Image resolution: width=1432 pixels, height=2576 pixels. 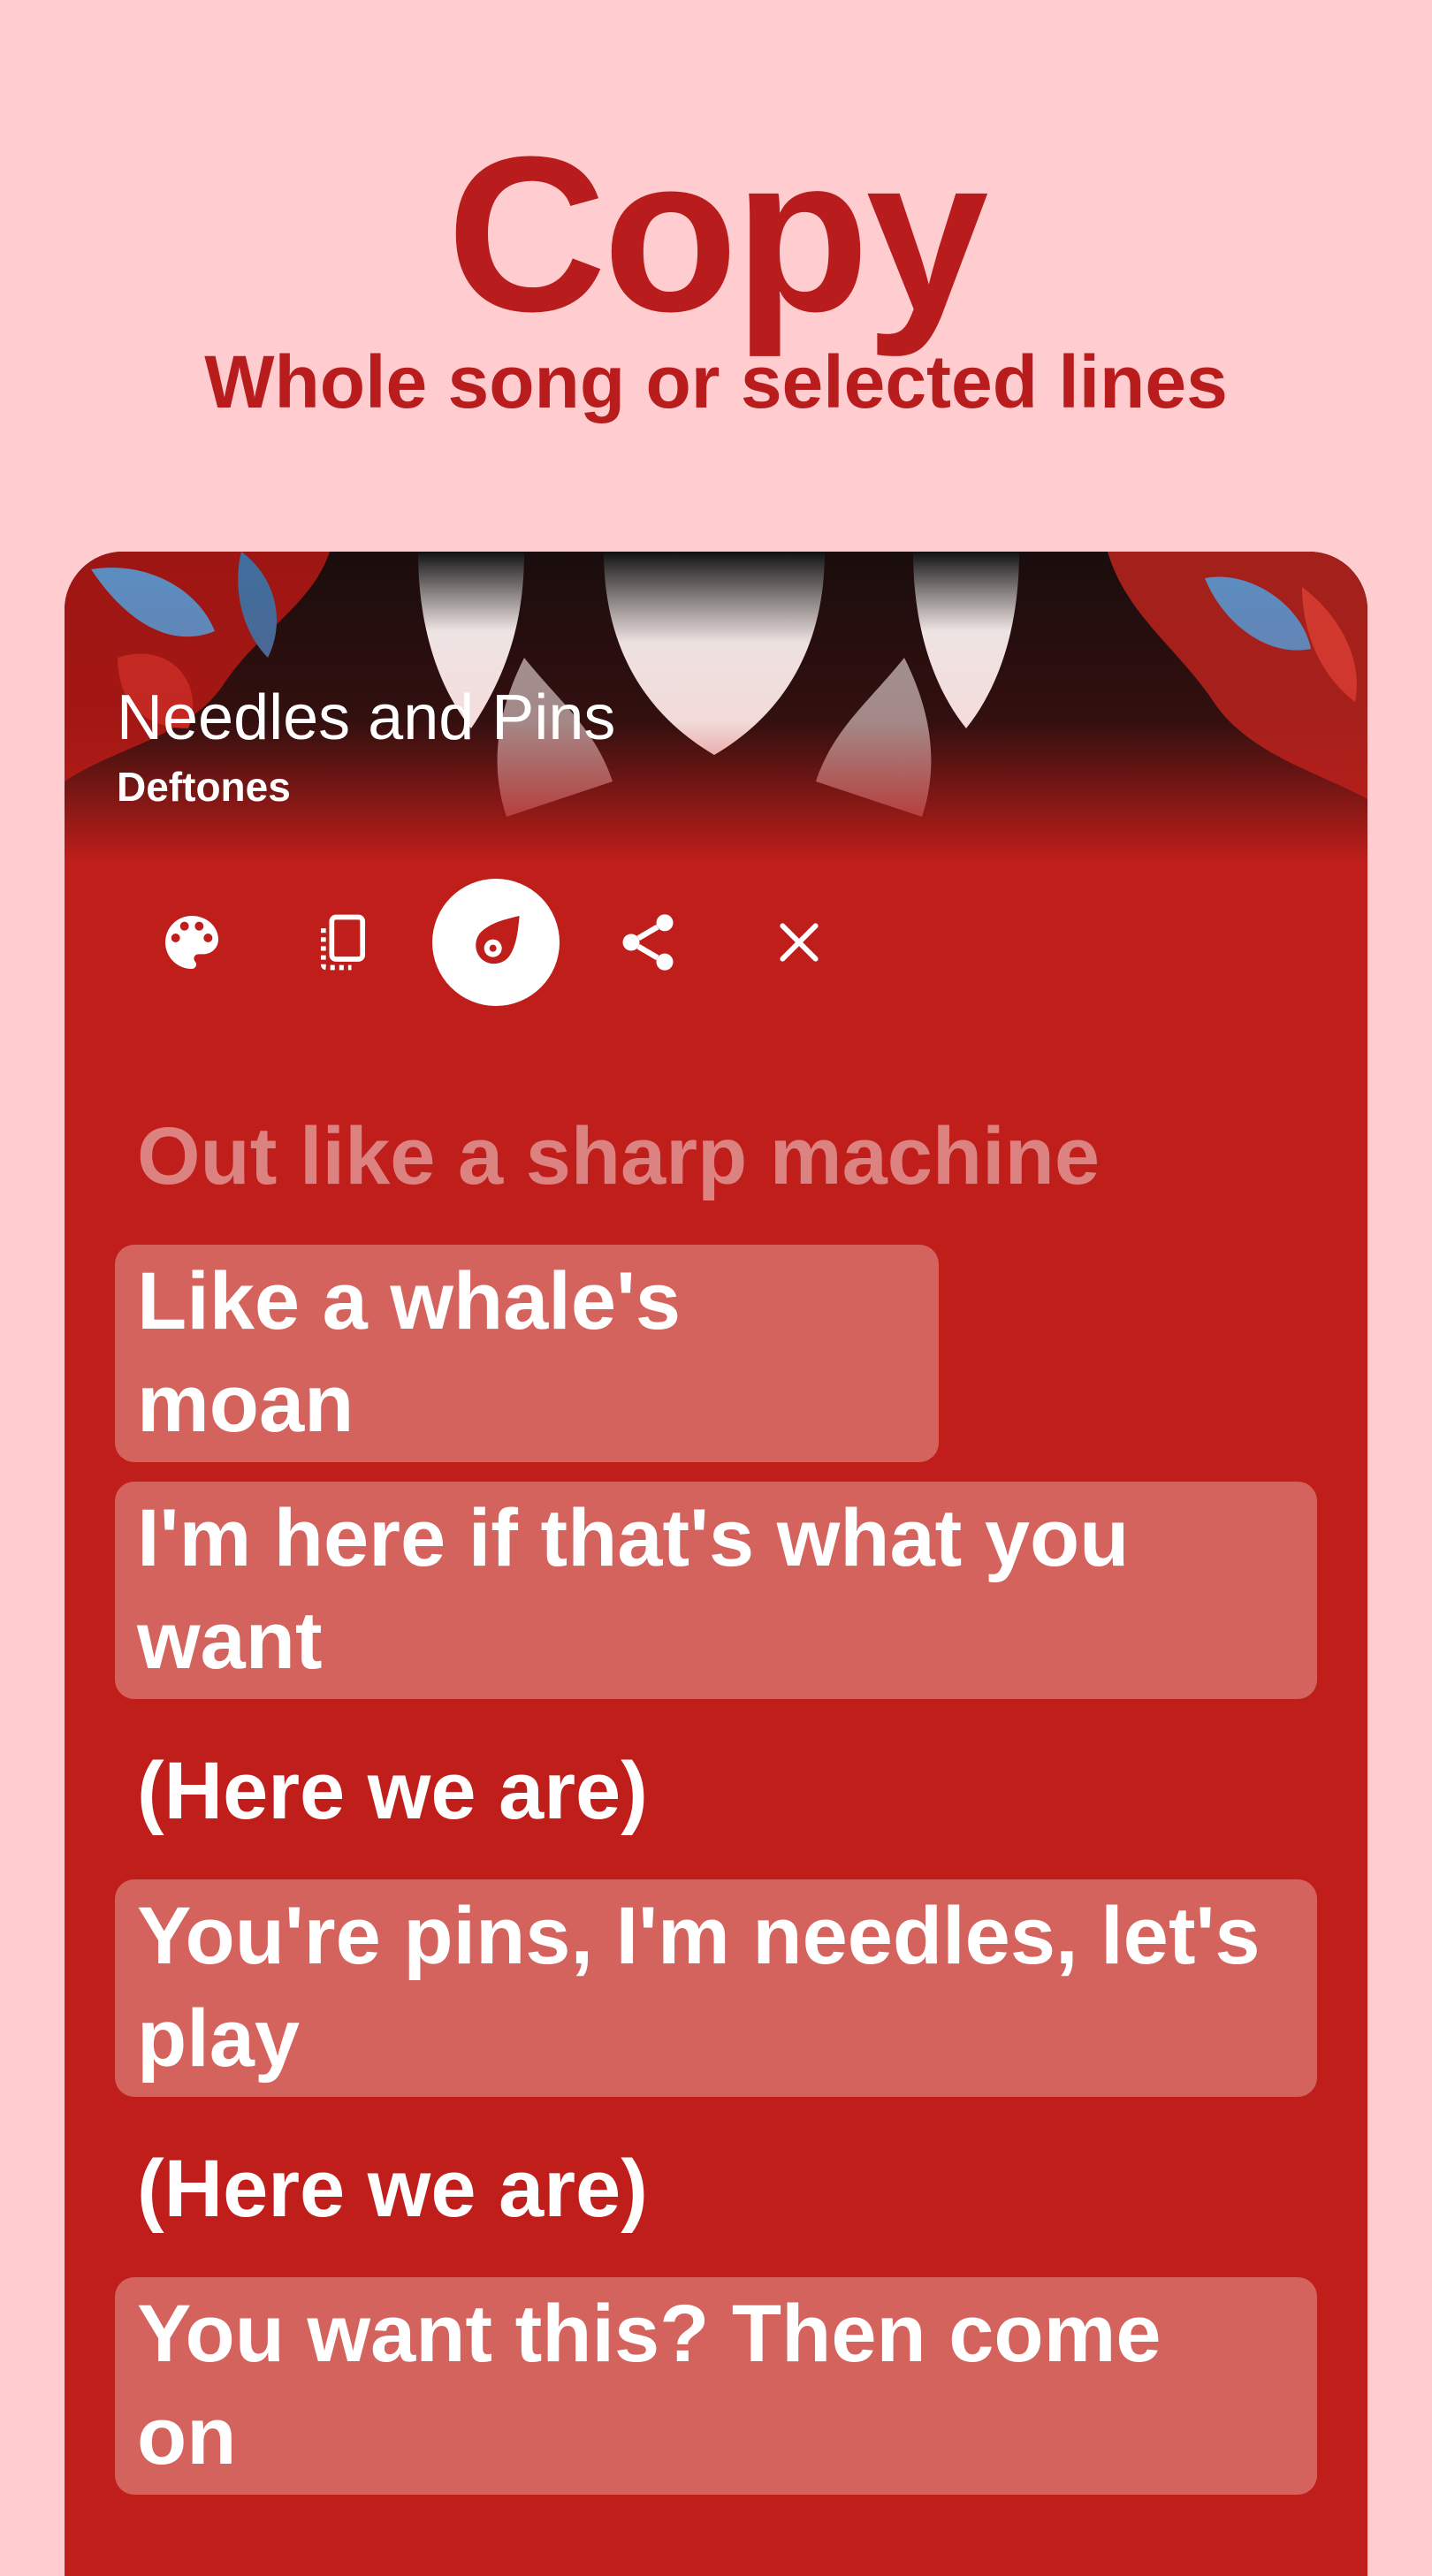 I want to click on close-button, so click(x=799, y=942).